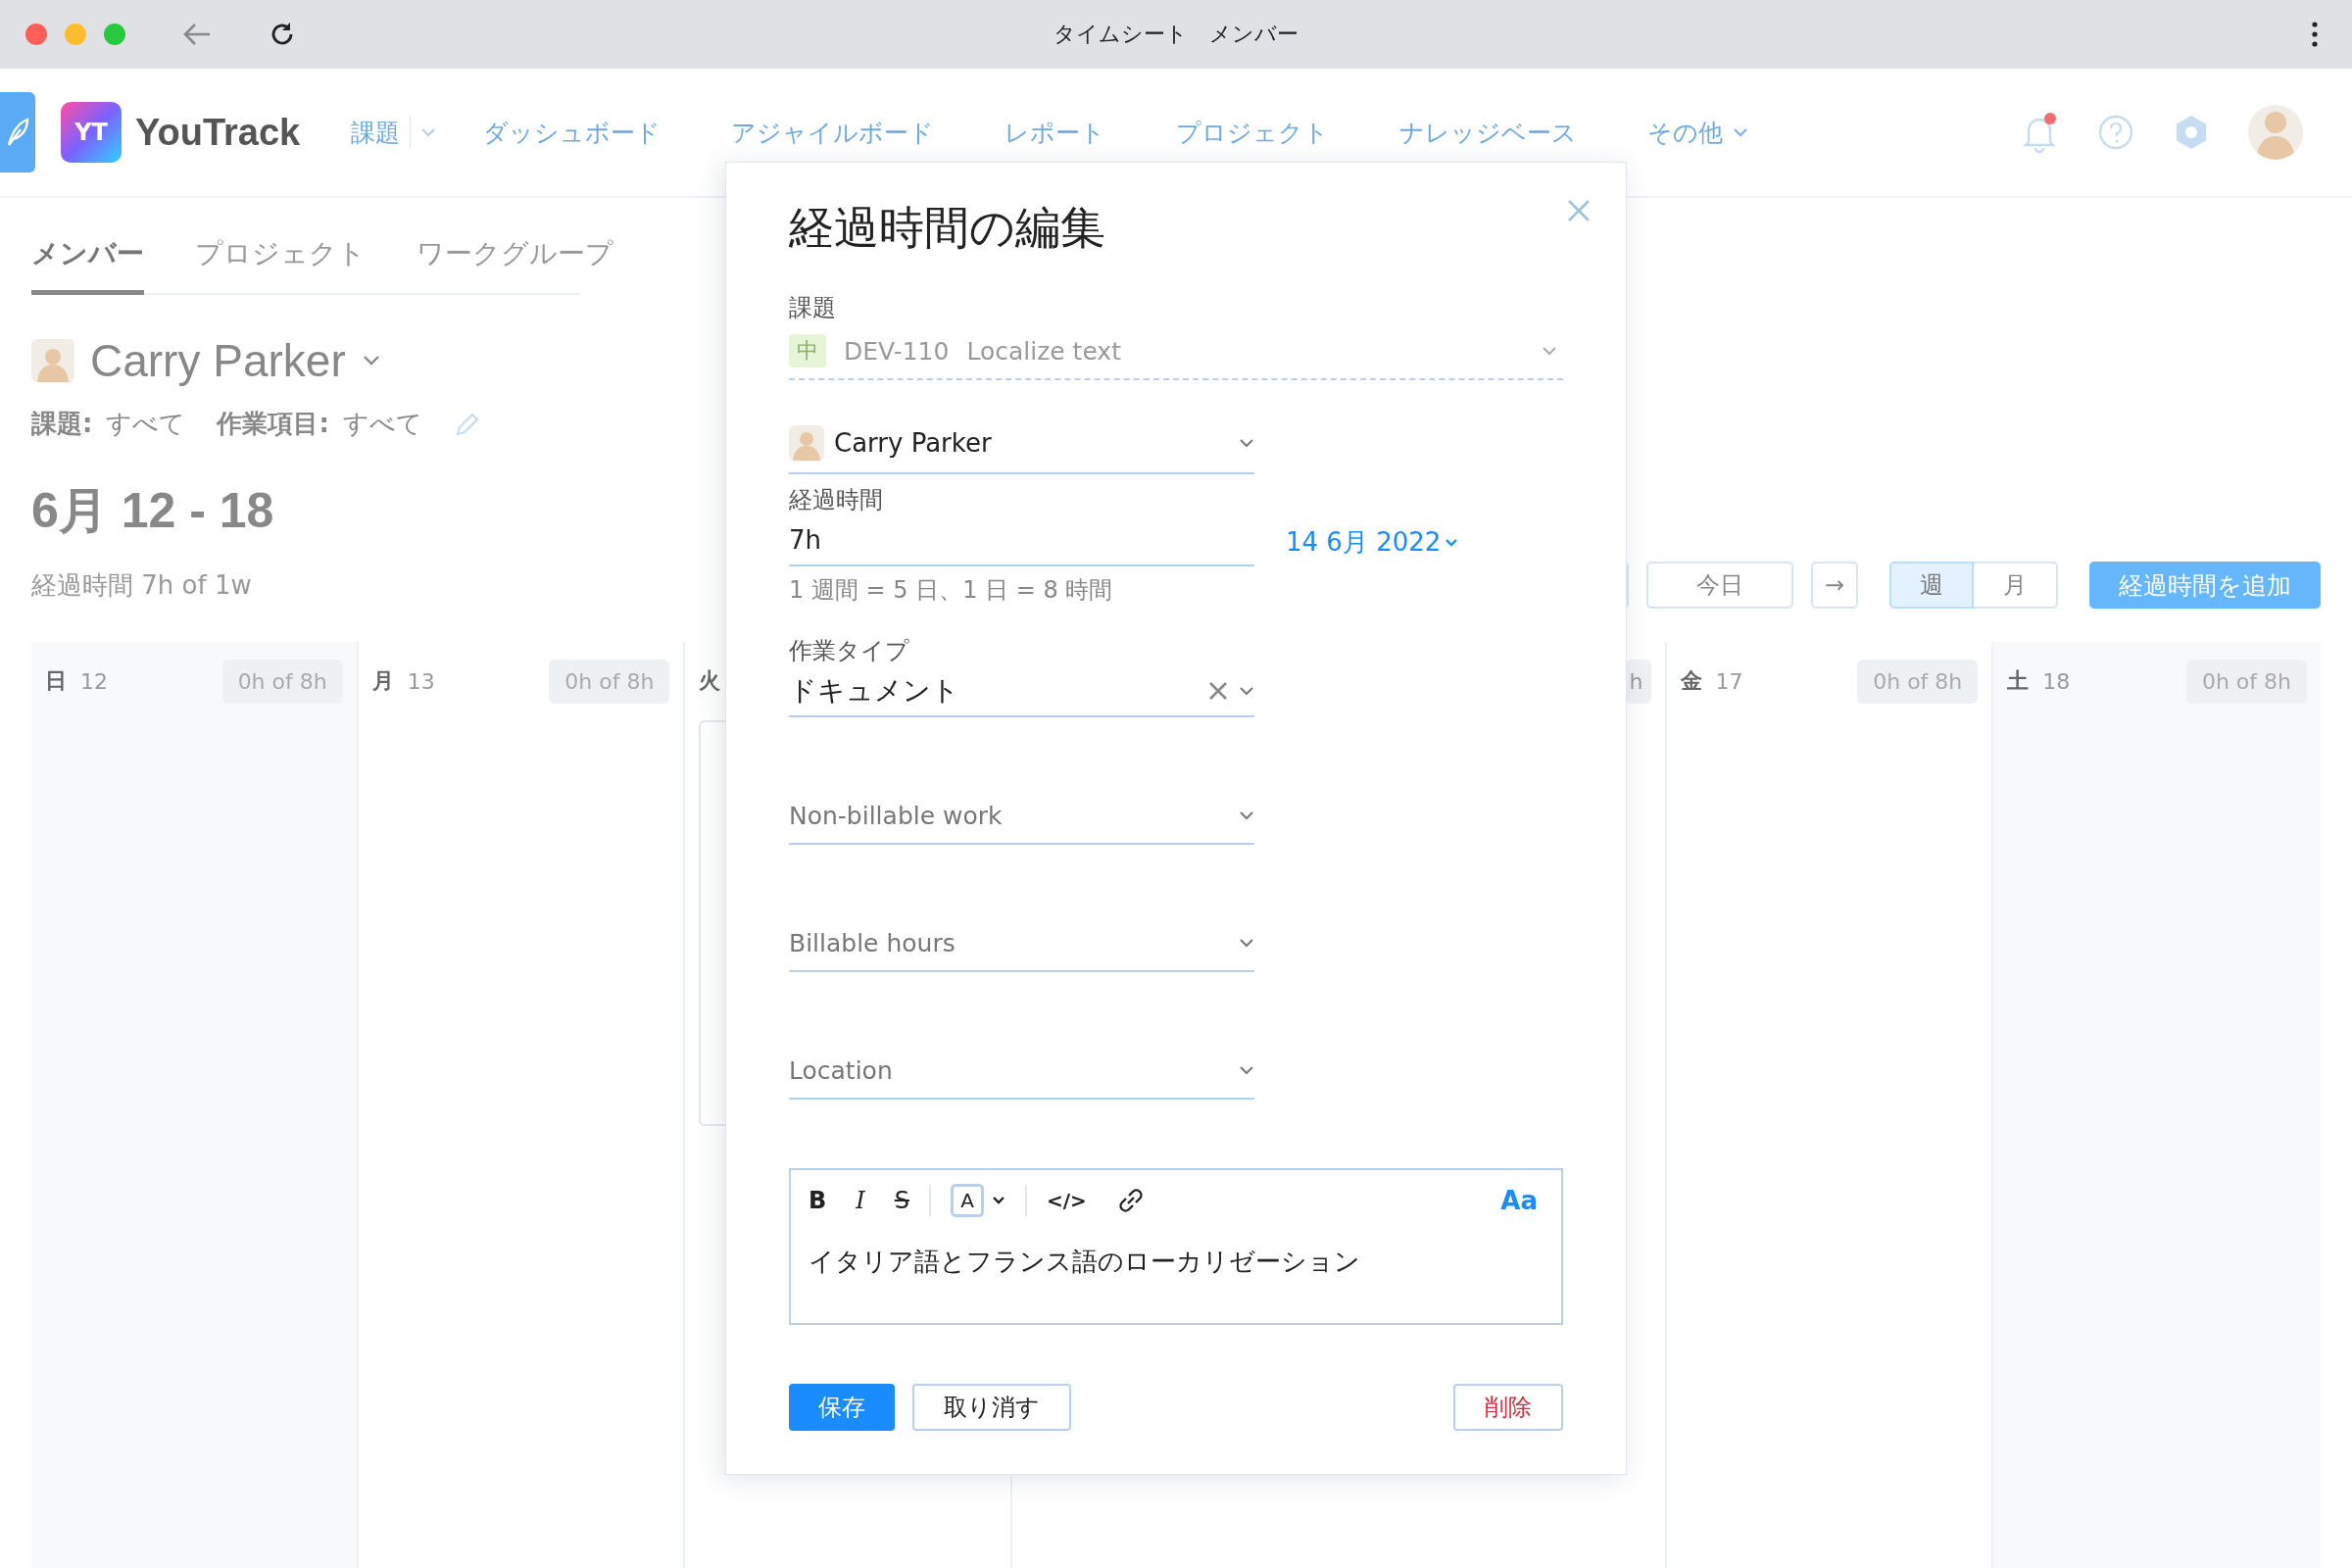 The height and width of the screenshot is (1568, 2352). Describe the element at coordinates (218, 132) in the screenshot. I see `logo-text: YouTrack` at that location.